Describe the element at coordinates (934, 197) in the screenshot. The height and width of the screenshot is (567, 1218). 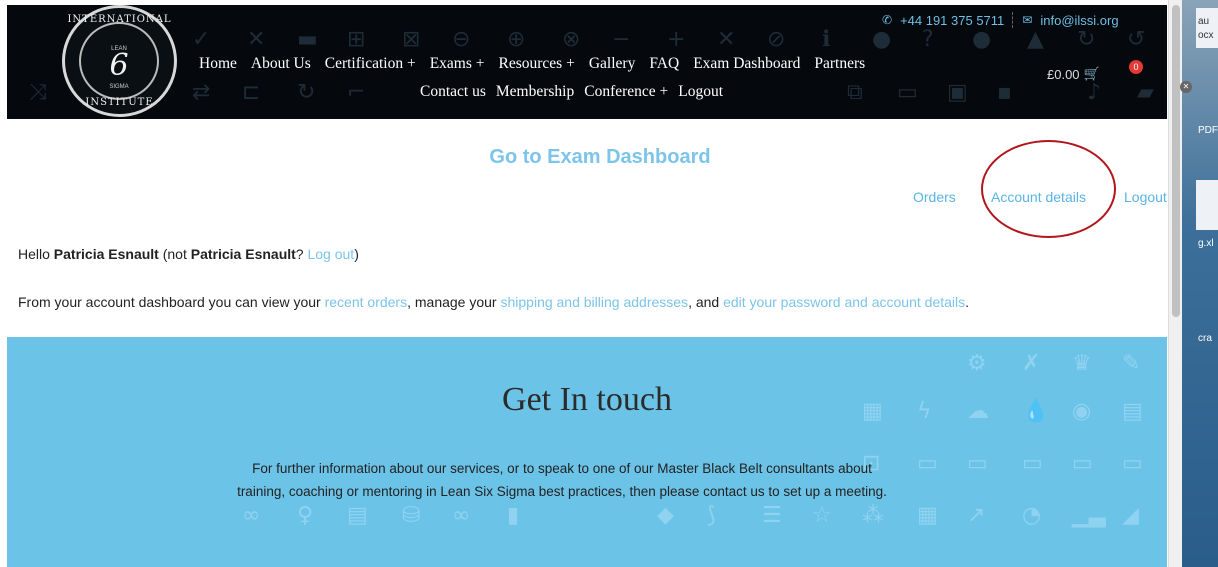
I see `account-nav-orders: Orders` at that location.